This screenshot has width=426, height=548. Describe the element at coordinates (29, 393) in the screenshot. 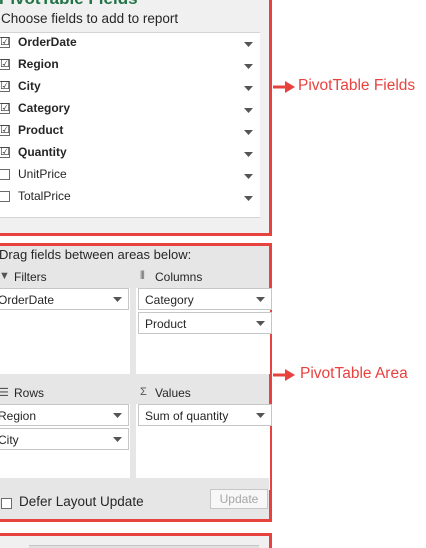

I see `rows-title: Rows` at that location.